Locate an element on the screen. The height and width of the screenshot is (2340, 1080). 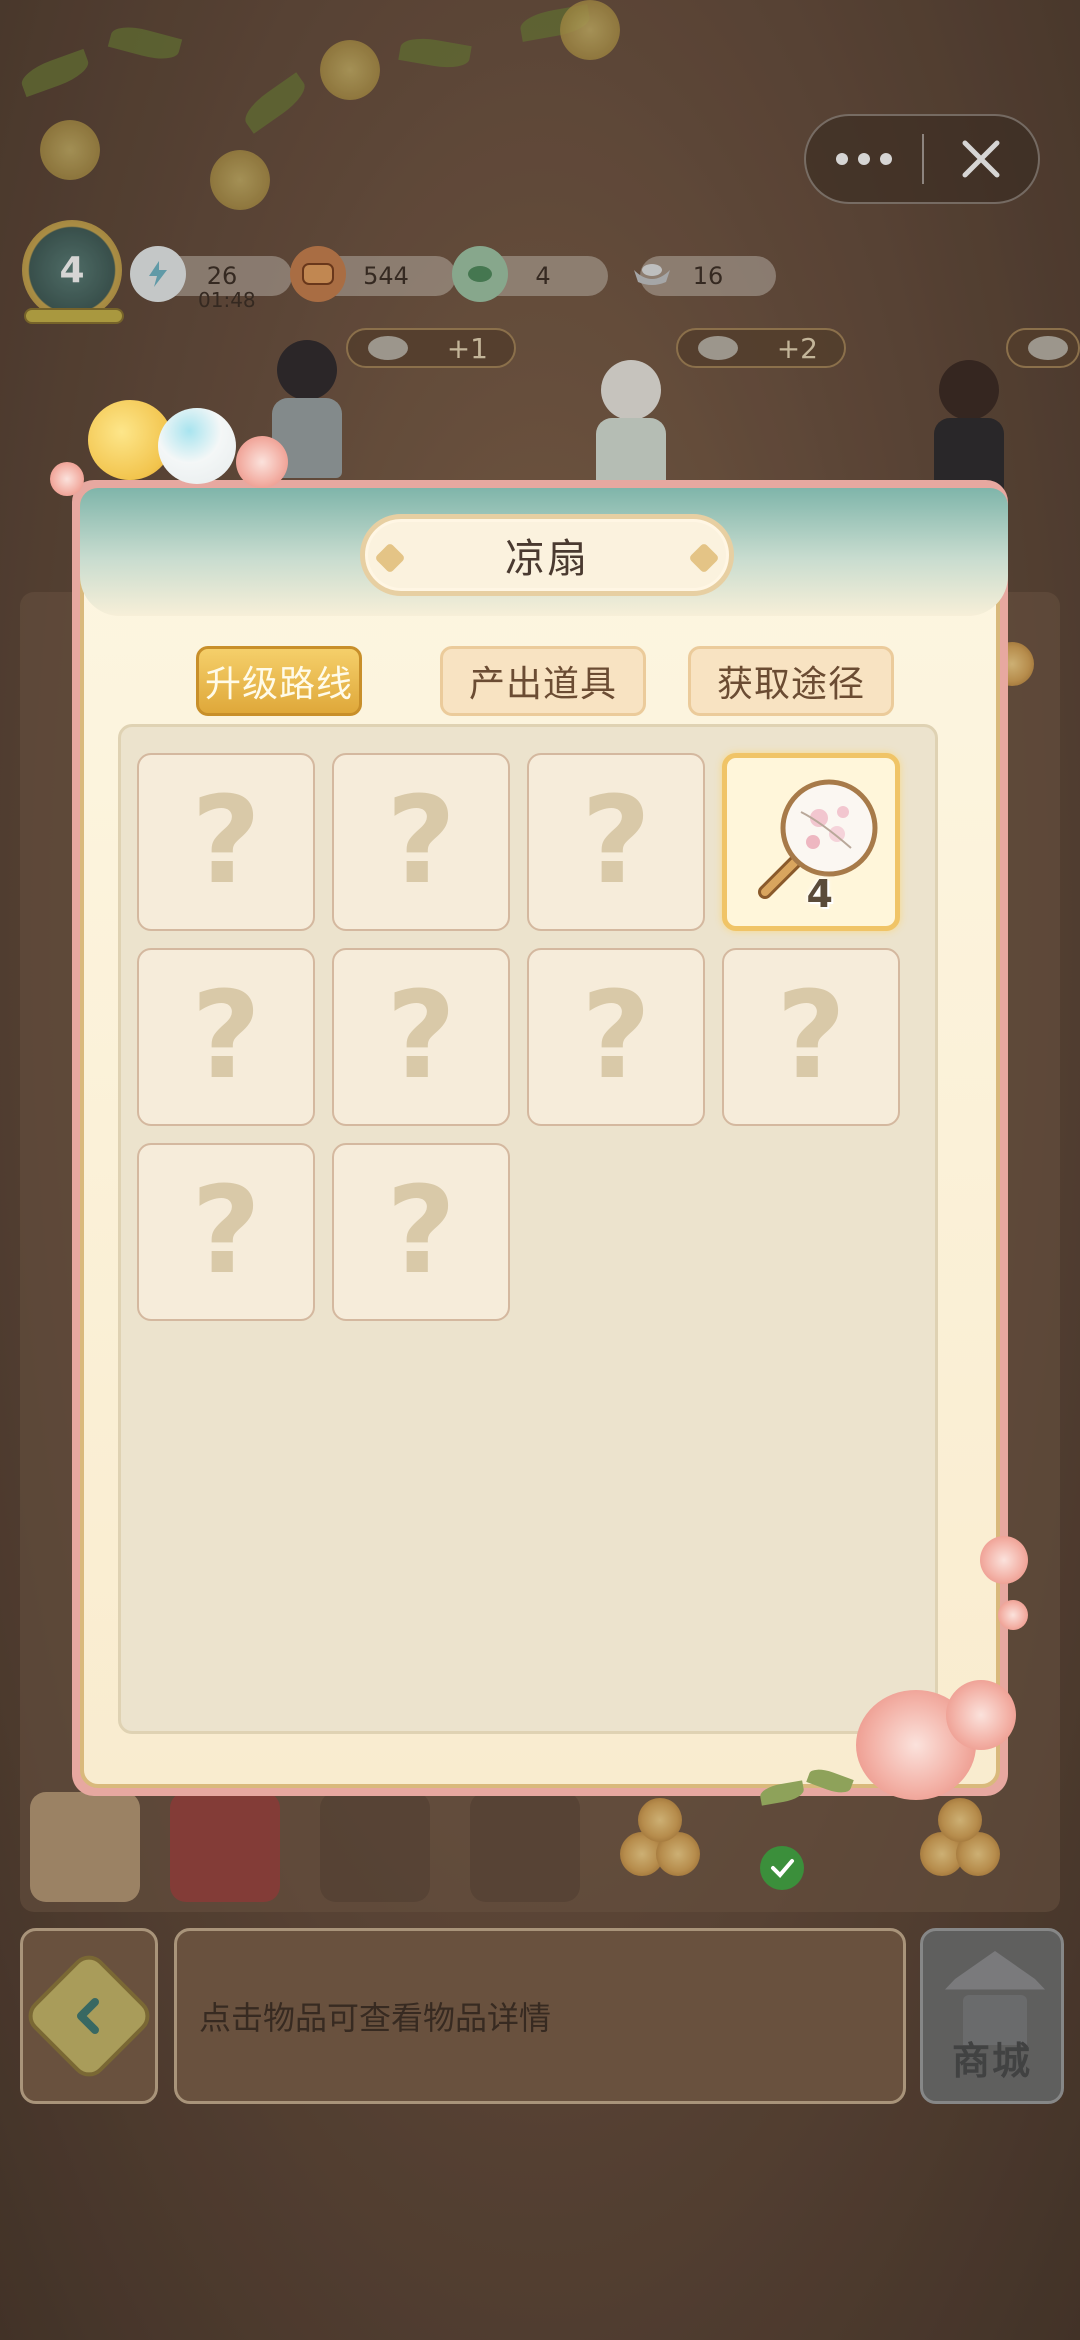
tab-produced-items: 产出道具 is located at coordinates (543, 681).